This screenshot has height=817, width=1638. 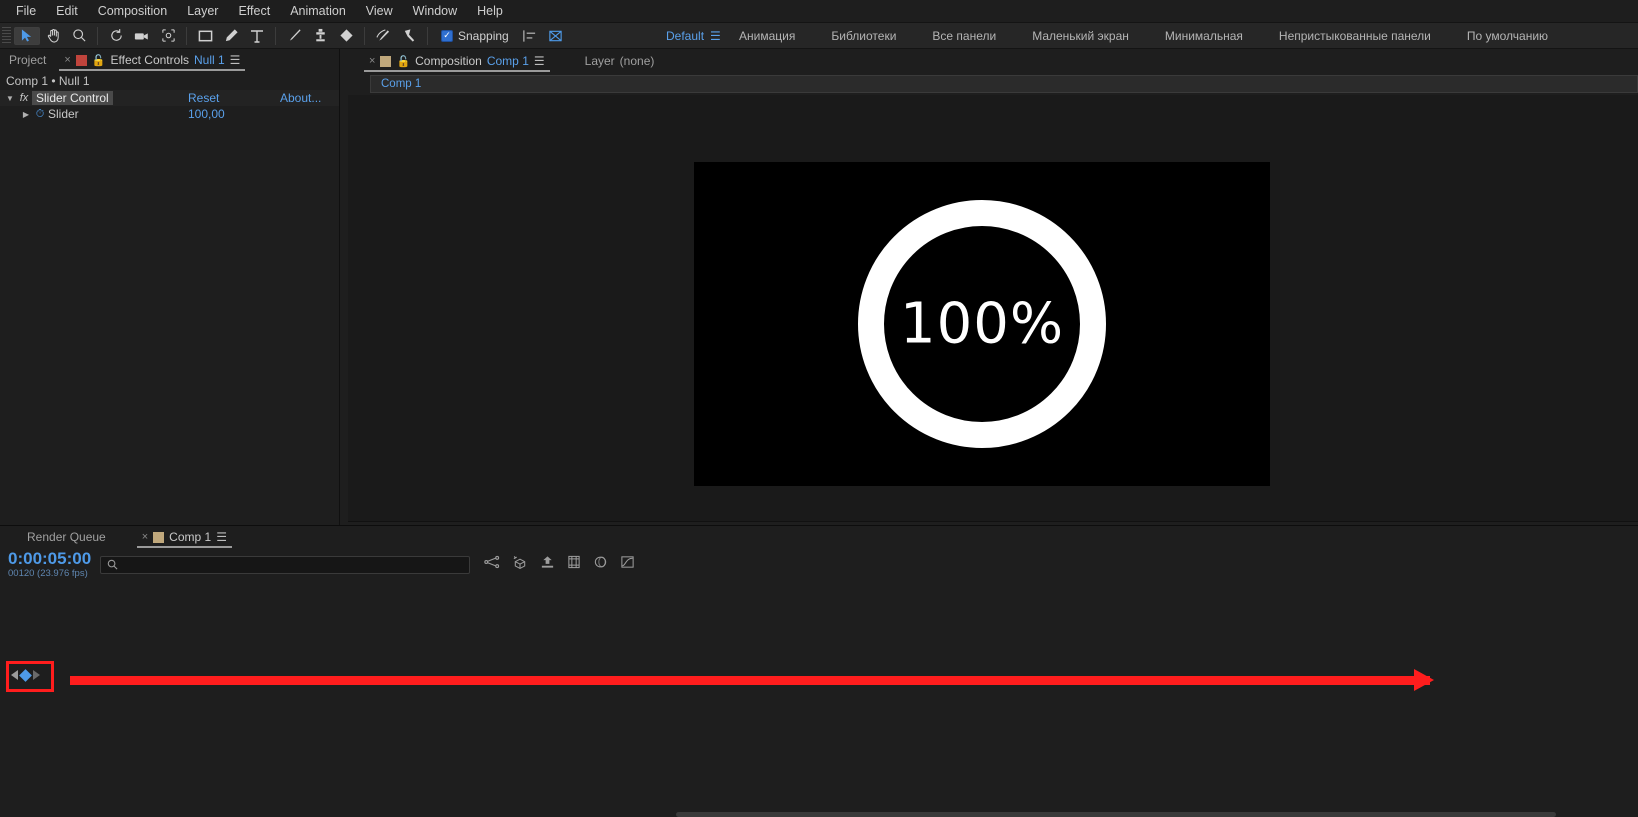 I want to click on tab-composition-label: Composition, so click(x=448, y=61).